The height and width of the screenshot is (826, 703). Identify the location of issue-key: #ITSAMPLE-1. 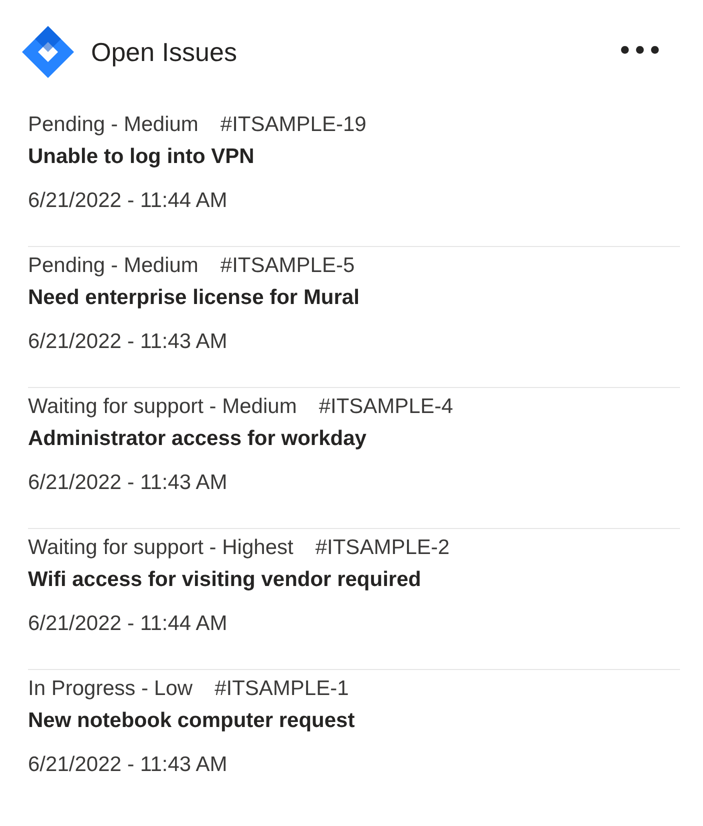
(281, 689).